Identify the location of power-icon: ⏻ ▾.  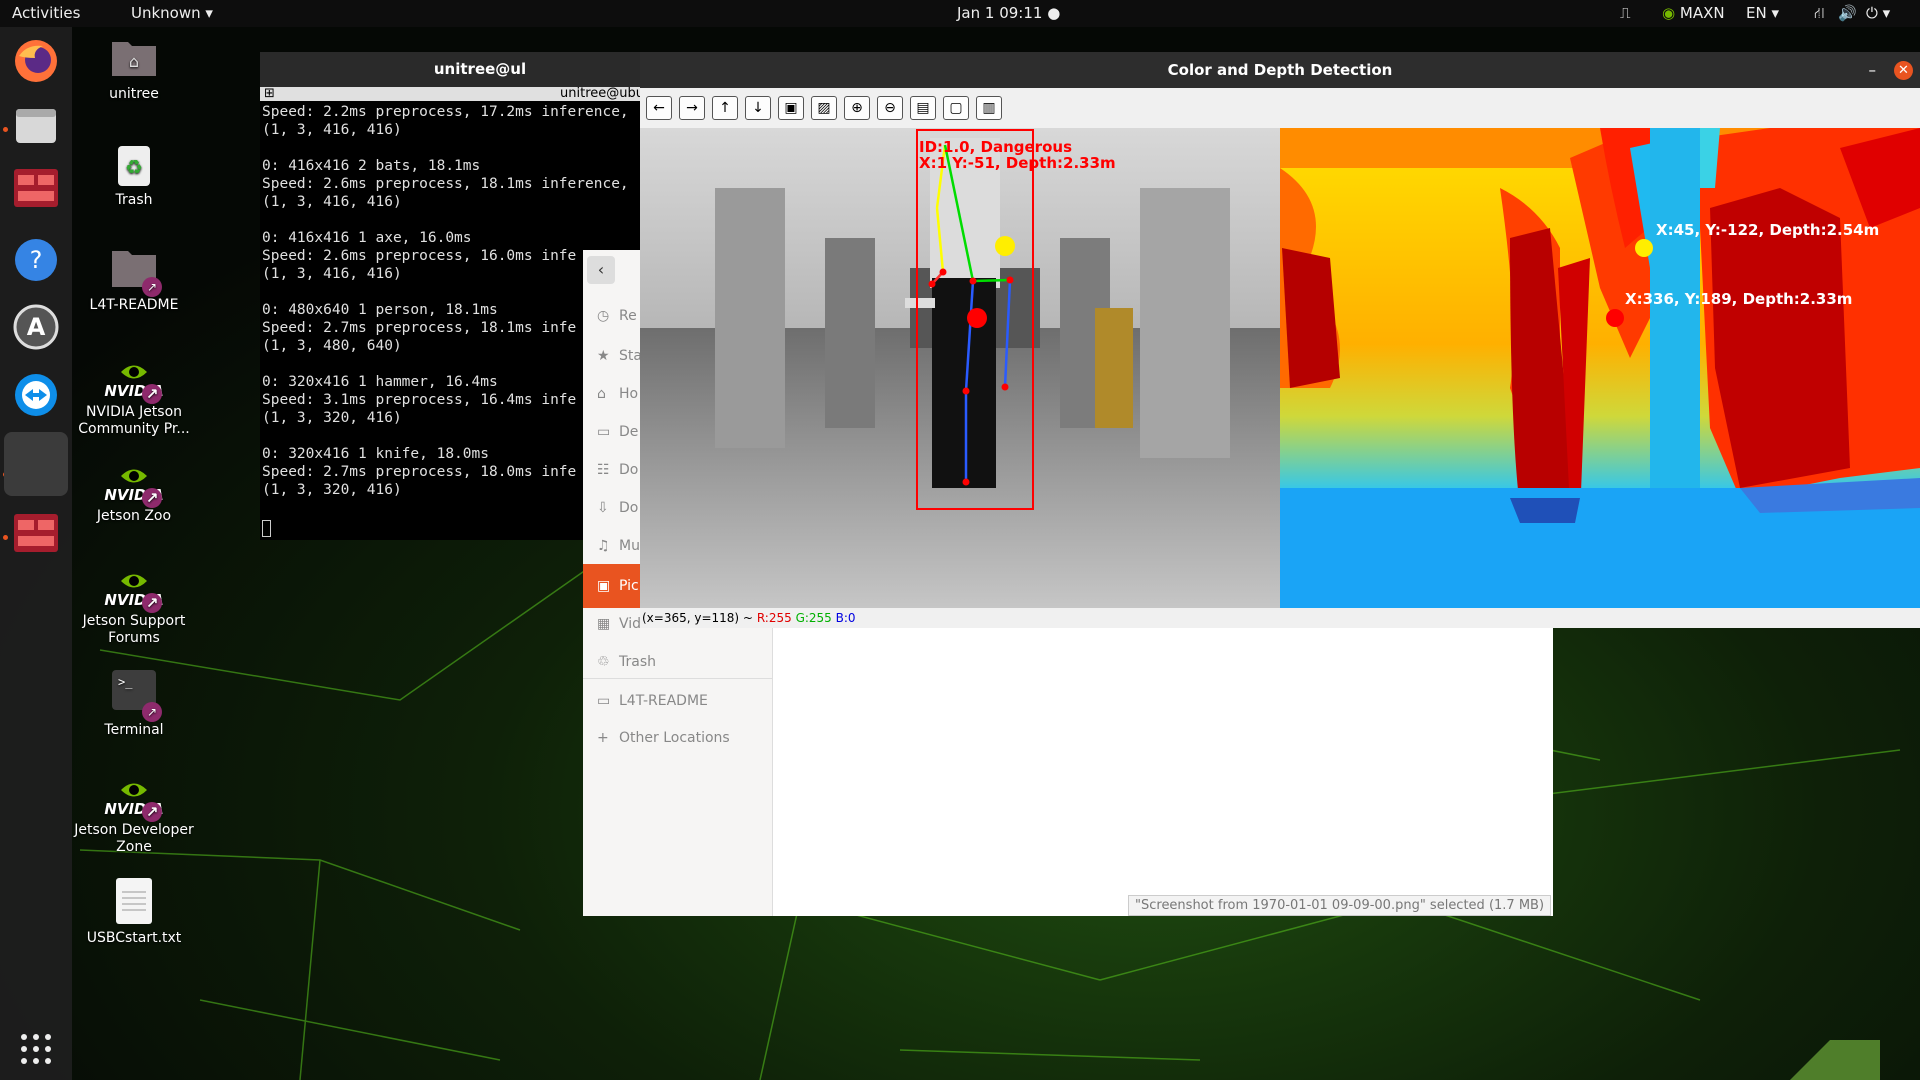
(1878, 13).